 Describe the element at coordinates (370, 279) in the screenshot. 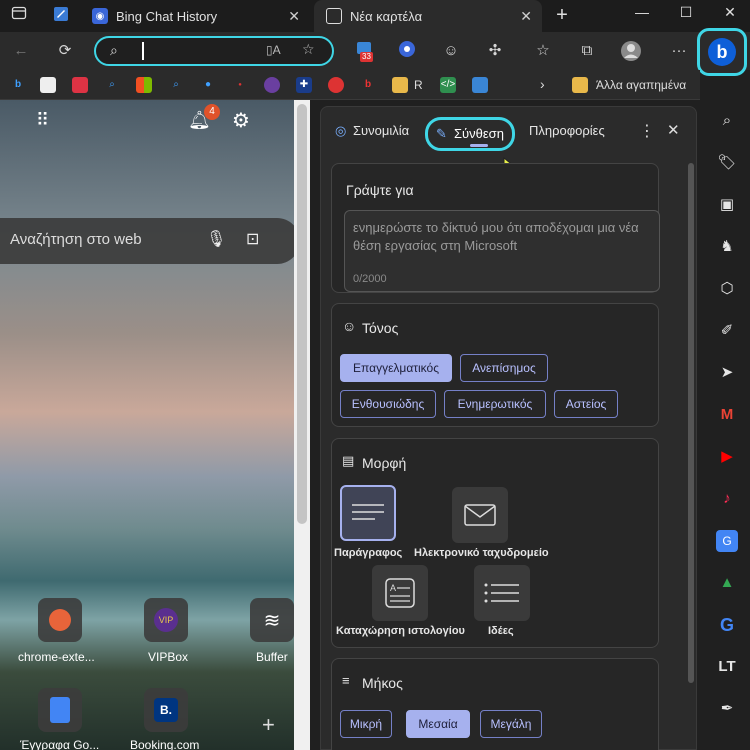

I see `character-count: 0/2000` at that location.